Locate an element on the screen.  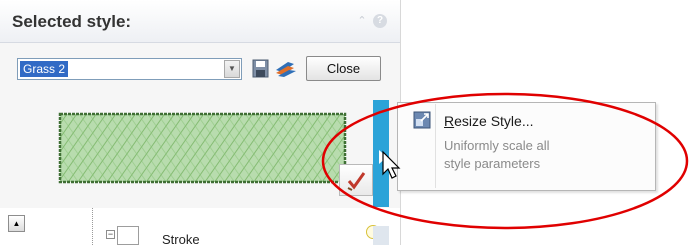
close-button: Close is located at coordinates (343, 68).